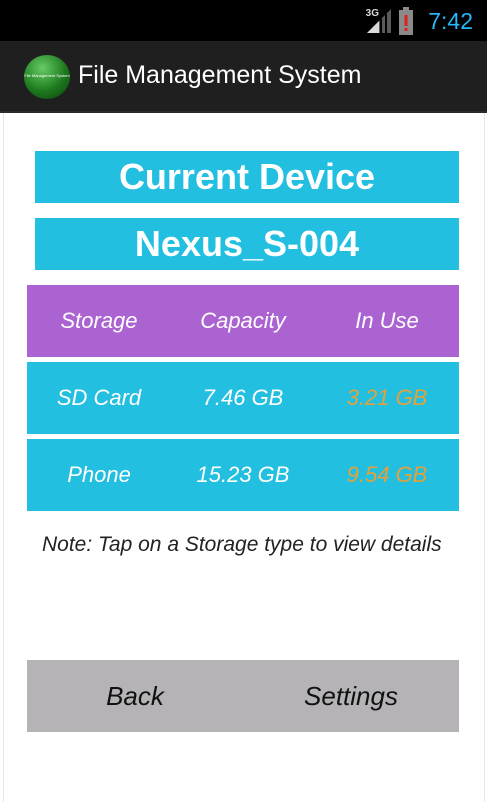  I want to click on bottom-button-bar: Back Settings, so click(243, 696).